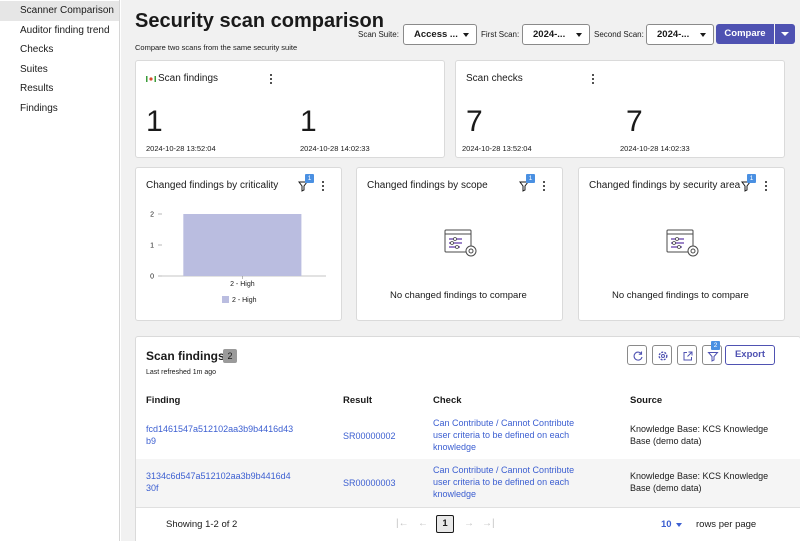 This screenshot has width=800, height=541. I want to click on compare-button: Compare, so click(745, 34).